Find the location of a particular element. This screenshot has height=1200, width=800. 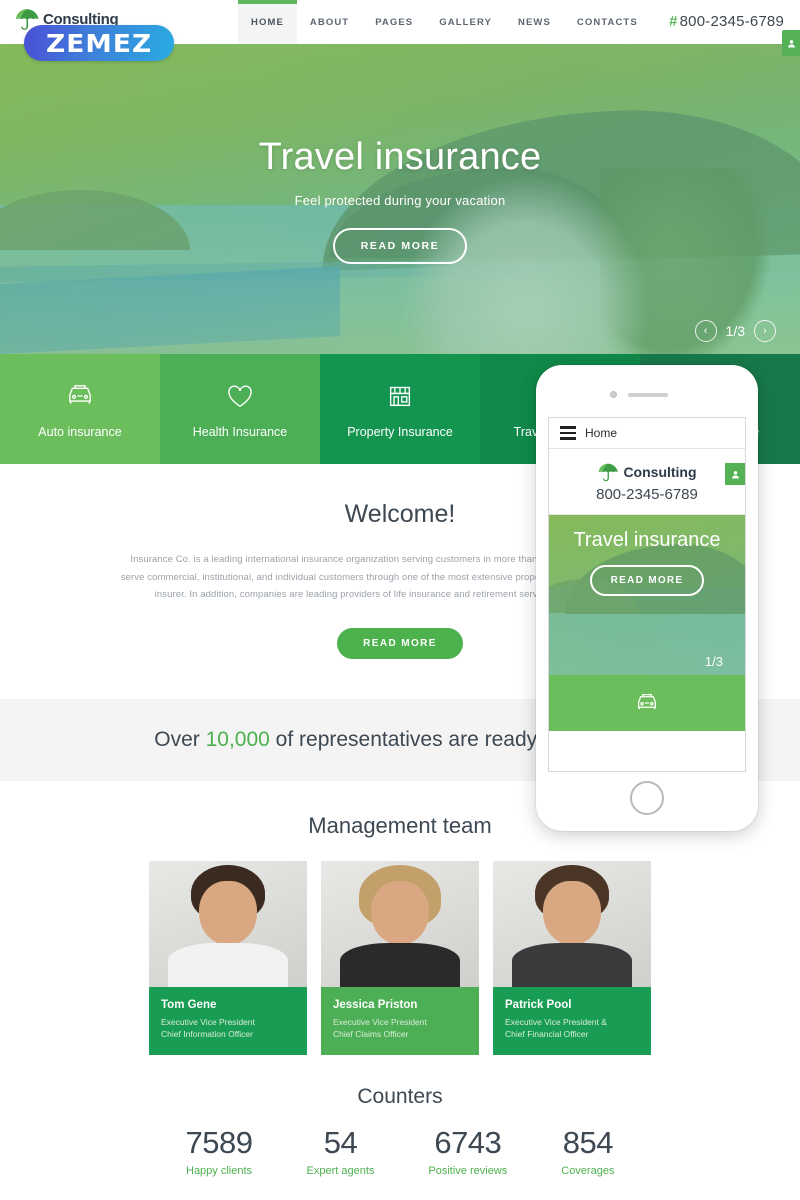

phone-hero-read-more-button: READ MORE is located at coordinates (647, 580).